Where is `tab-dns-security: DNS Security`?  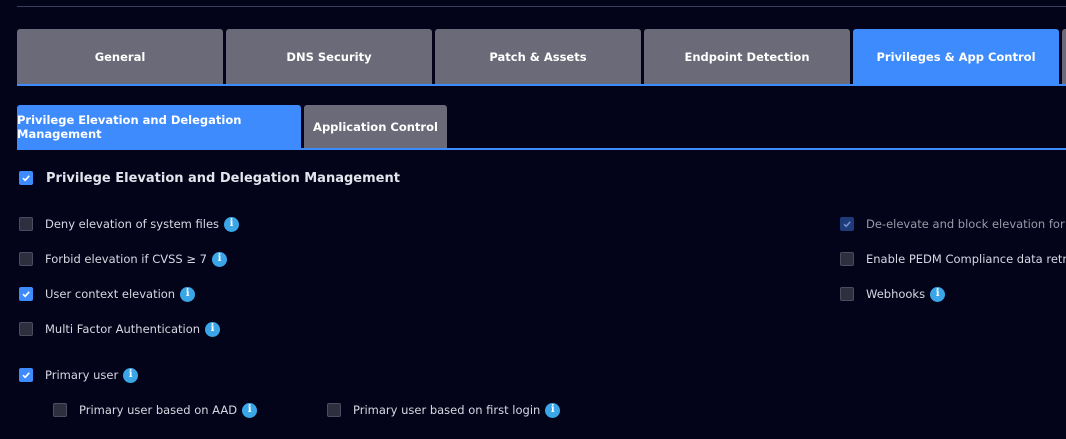
tab-dns-security: DNS Security is located at coordinates (329, 56).